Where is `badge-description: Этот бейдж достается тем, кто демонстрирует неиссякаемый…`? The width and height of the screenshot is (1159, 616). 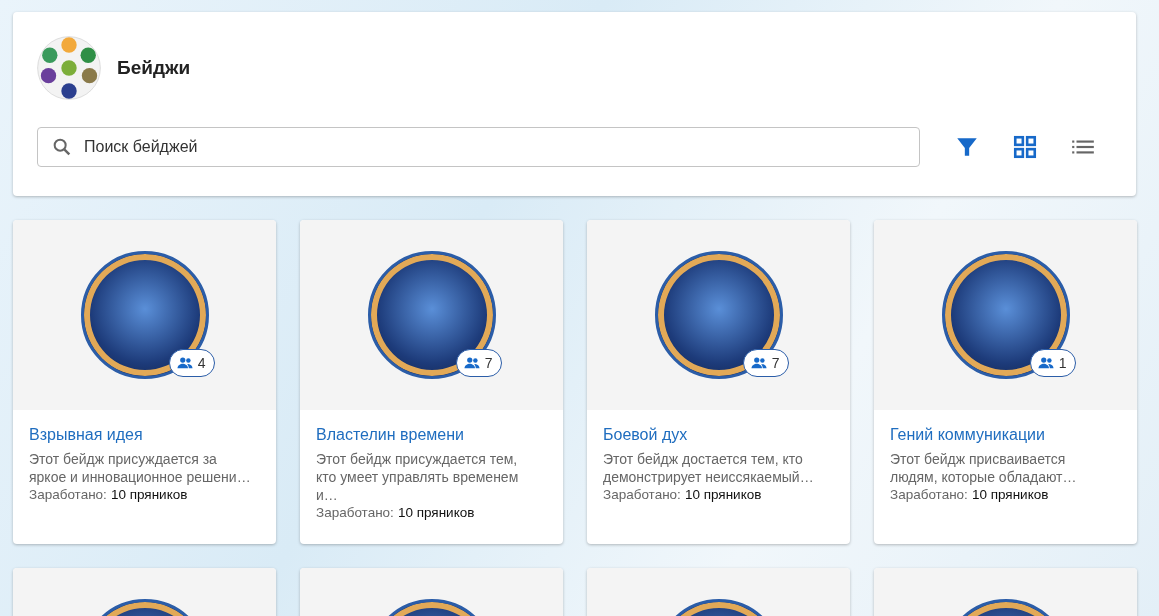
badge-description: Этот бейдж достается тем, кто демонстрирует неиссякаемый… is located at coordinates (709, 468).